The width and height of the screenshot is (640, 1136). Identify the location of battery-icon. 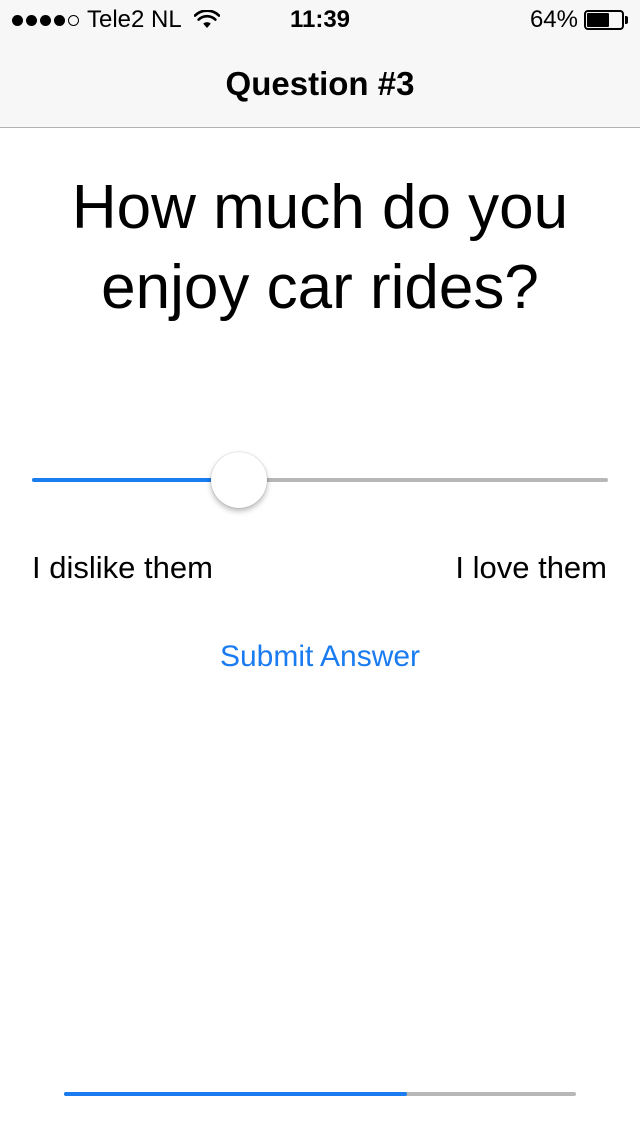
(606, 20).